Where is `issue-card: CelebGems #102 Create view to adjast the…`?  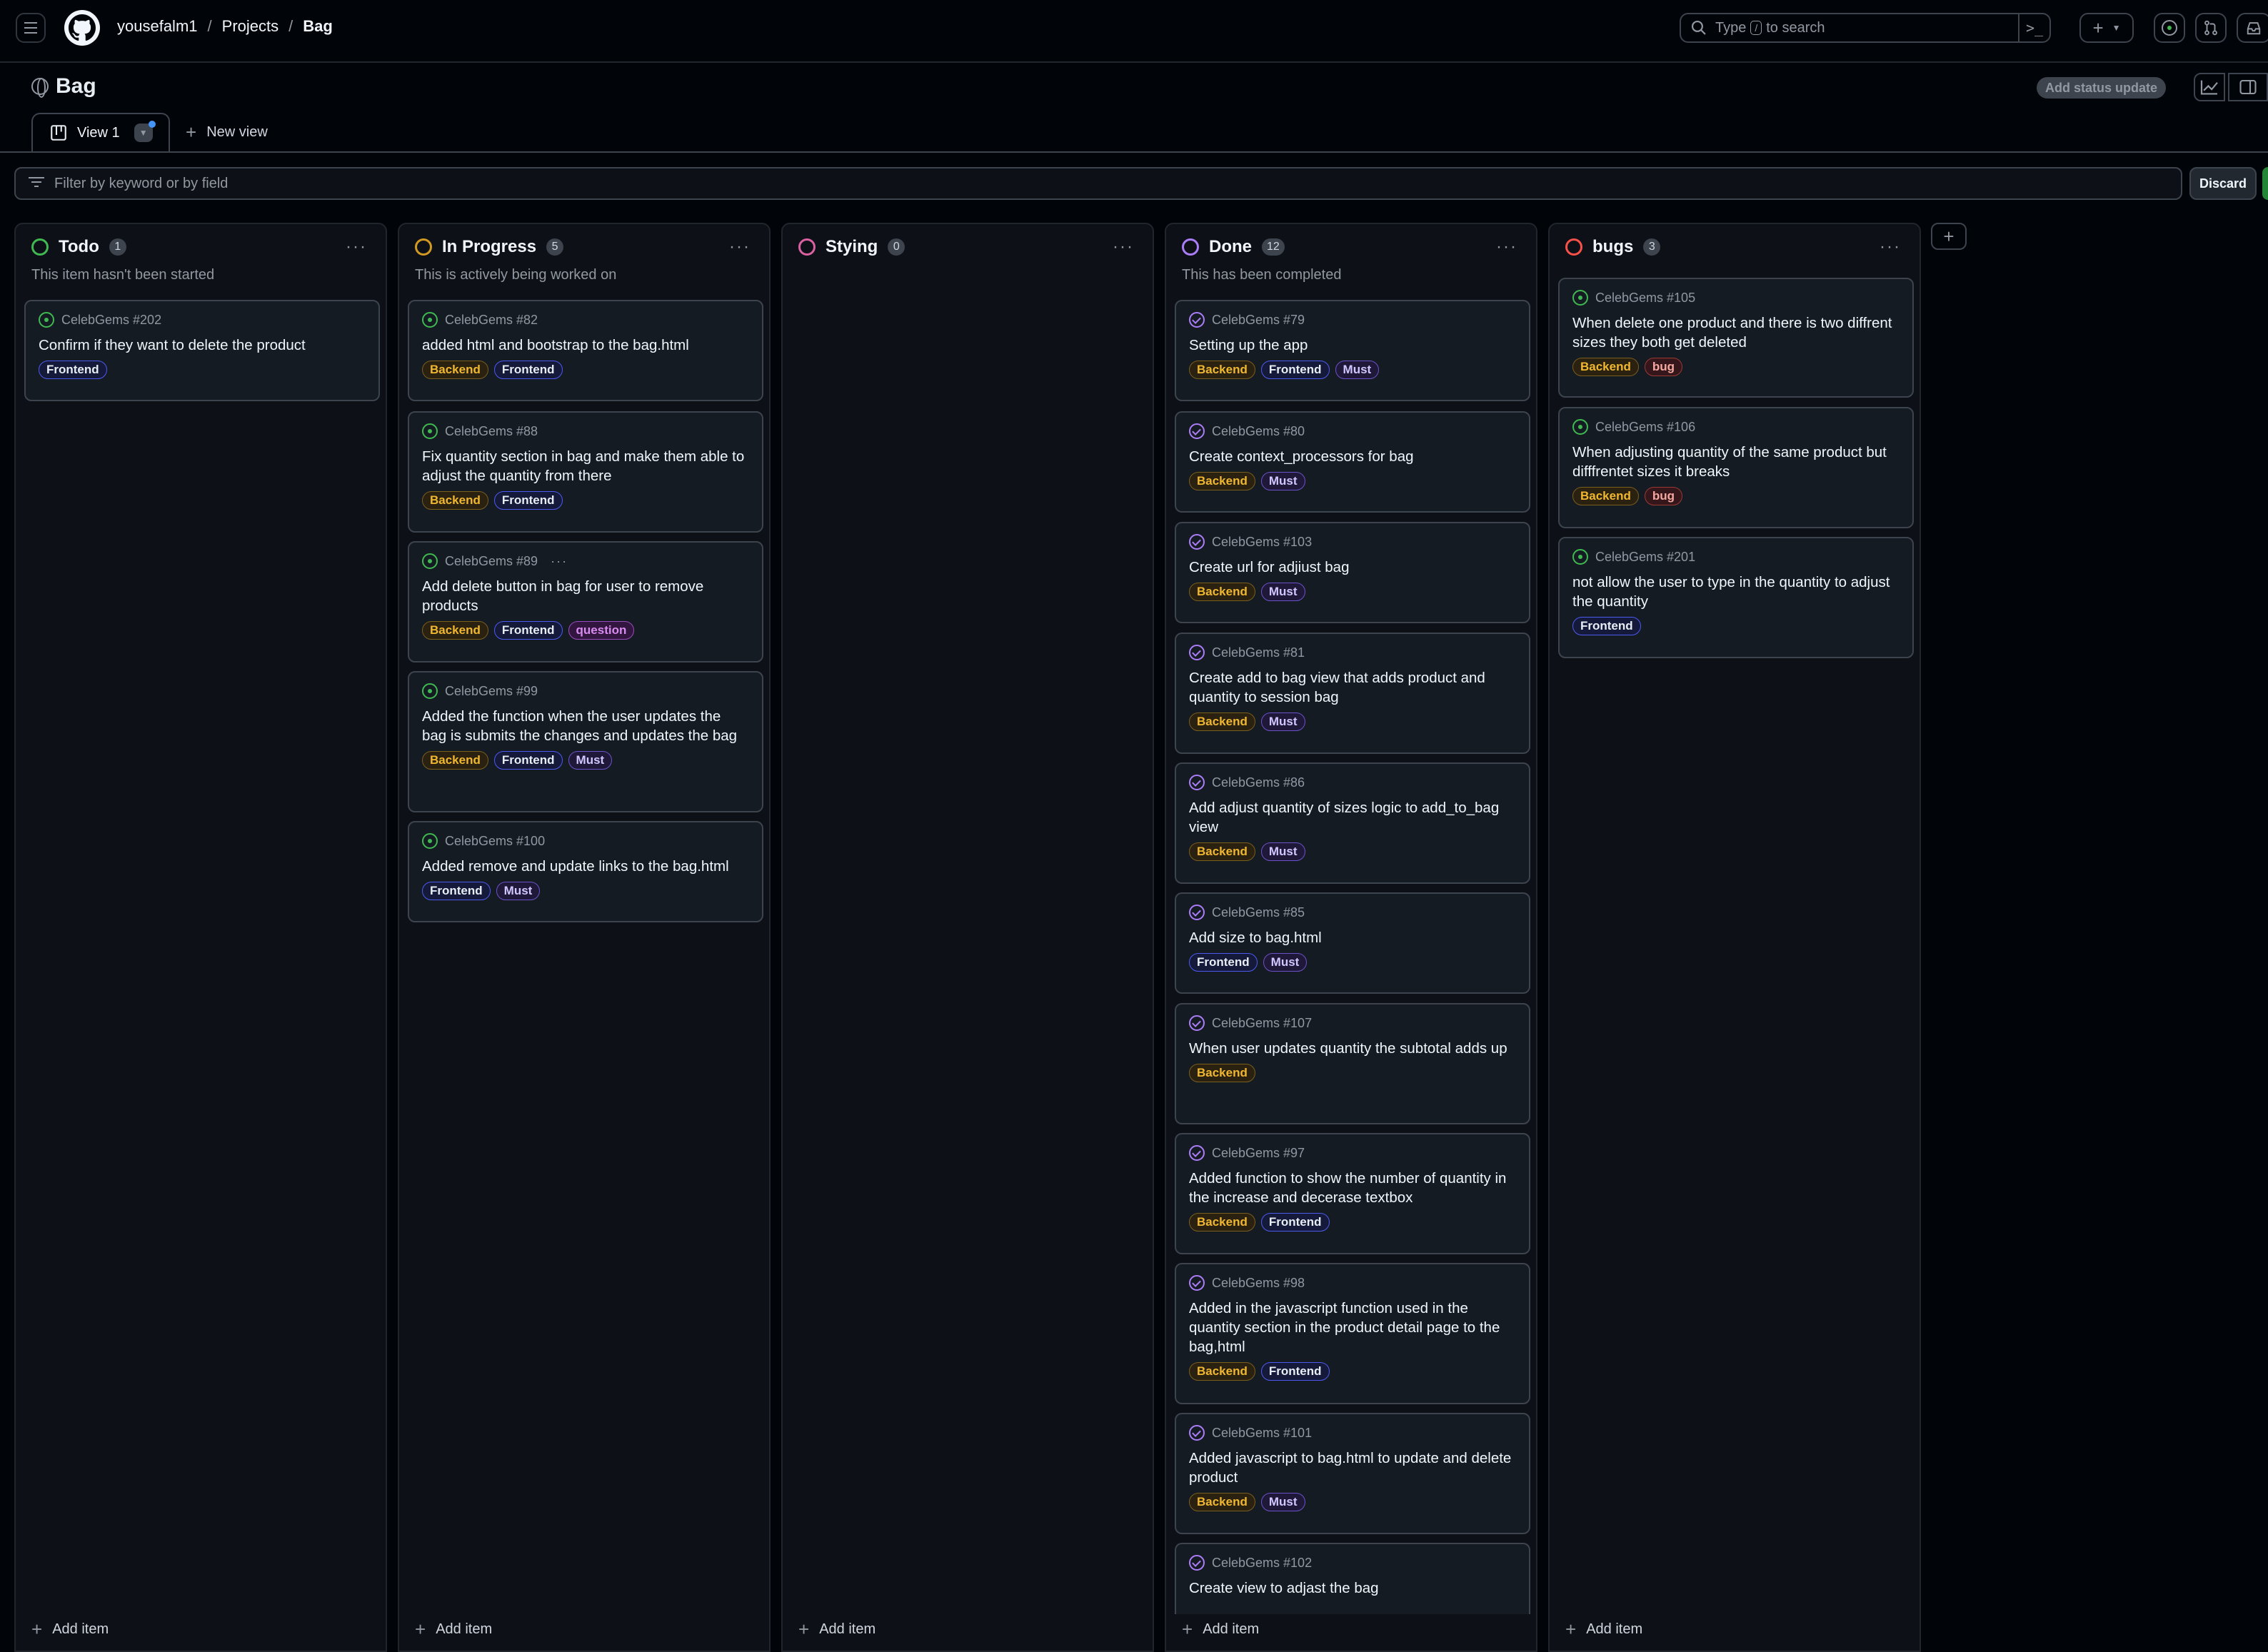 issue-card: CelebGems #102 Create view to adjast the… is located at coordinates (1352, 1578).